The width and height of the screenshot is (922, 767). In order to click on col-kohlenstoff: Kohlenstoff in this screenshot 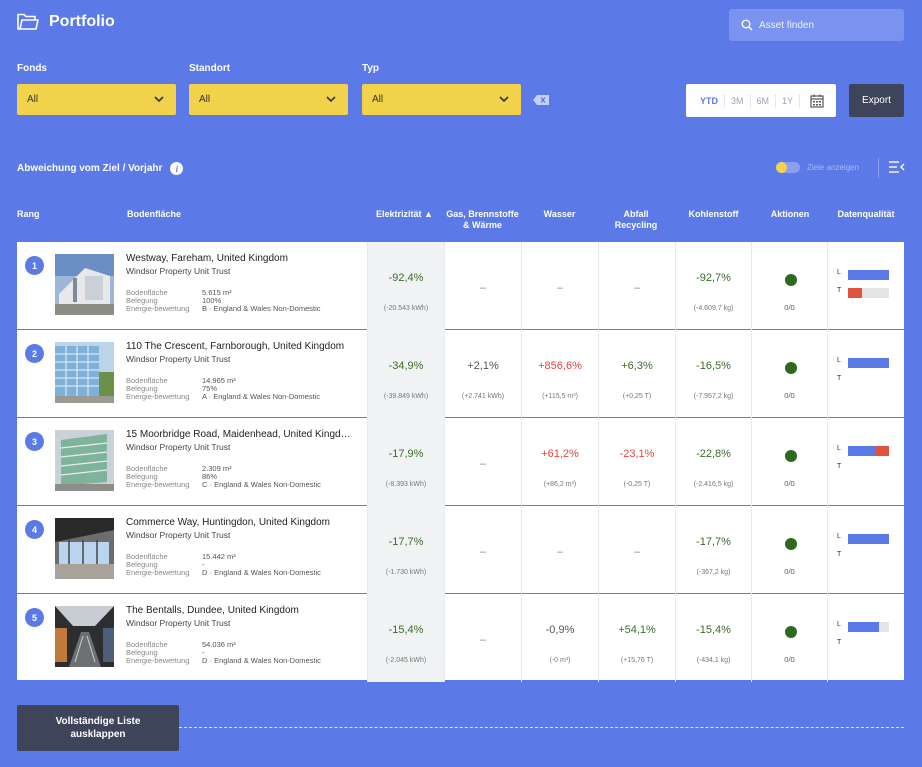, I will do `click(713, 214)`.